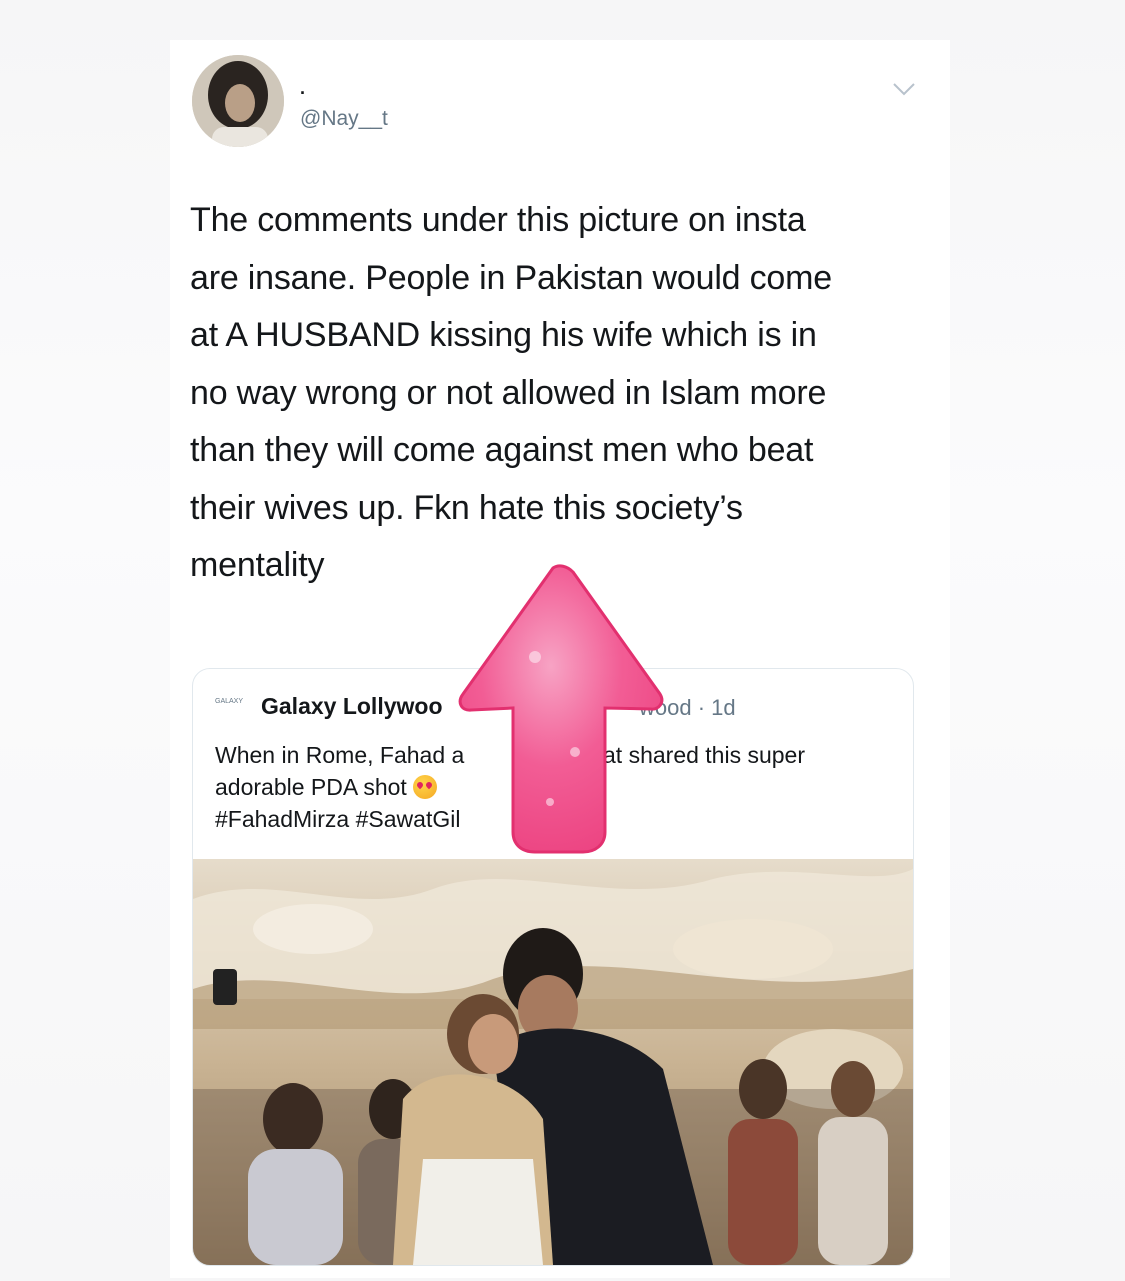 Image resolution: width=1125 pixels, height=1281 pixels. I want to click on quoted-display-name: Galaxy Lollywoo, so click(352, 706).